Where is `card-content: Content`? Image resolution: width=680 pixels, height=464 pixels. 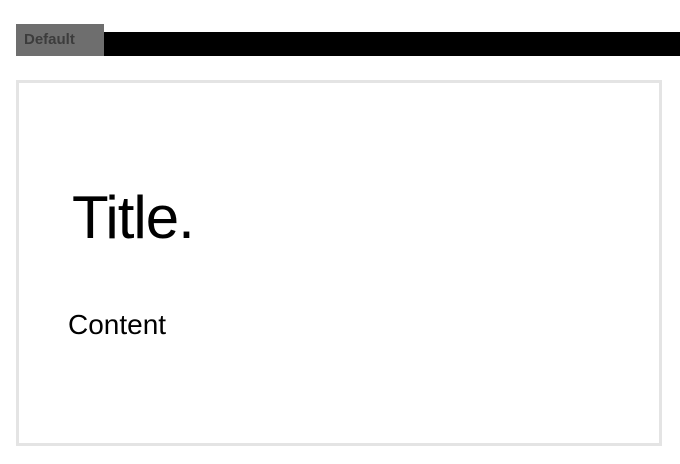
card-content: Content is located at coordinates (117, 324).